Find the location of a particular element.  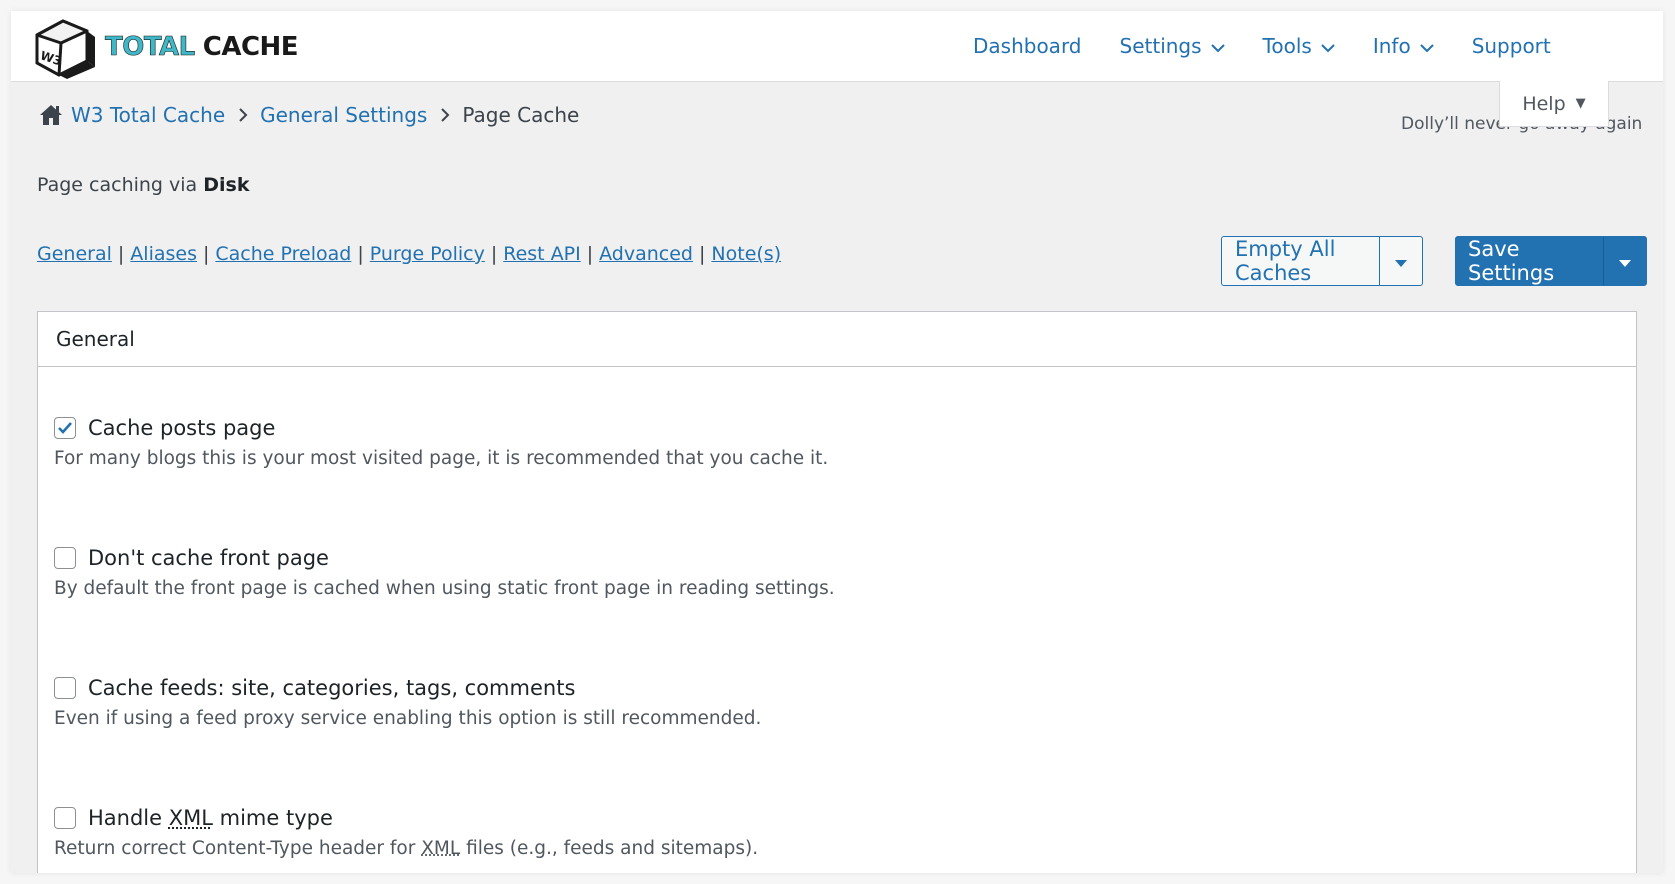

main-nav: Dashboard Settings Tools Info Support is located at coordinates (1281, 46).